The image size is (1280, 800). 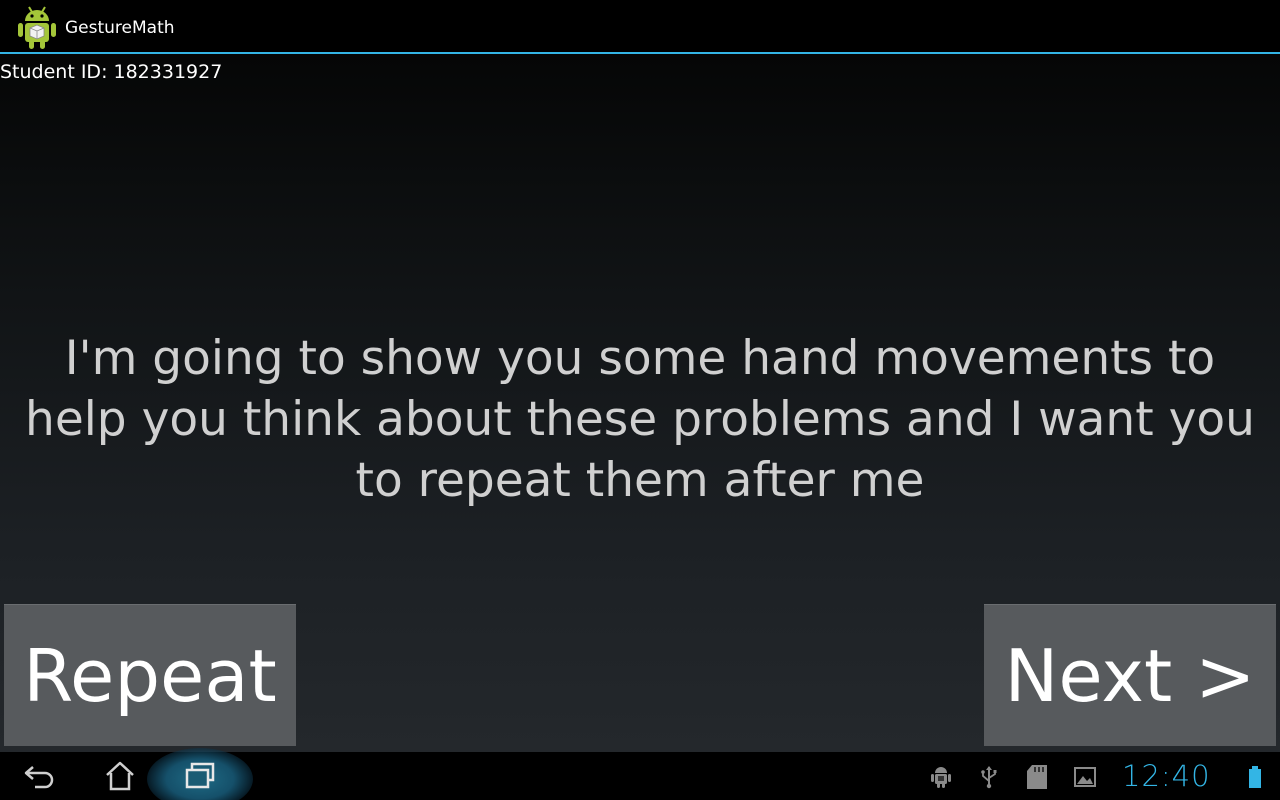 What do you see at coordinates (1255, 777) in the screenshot?
I see `battery-icon` at bounding box center [1255, 777].